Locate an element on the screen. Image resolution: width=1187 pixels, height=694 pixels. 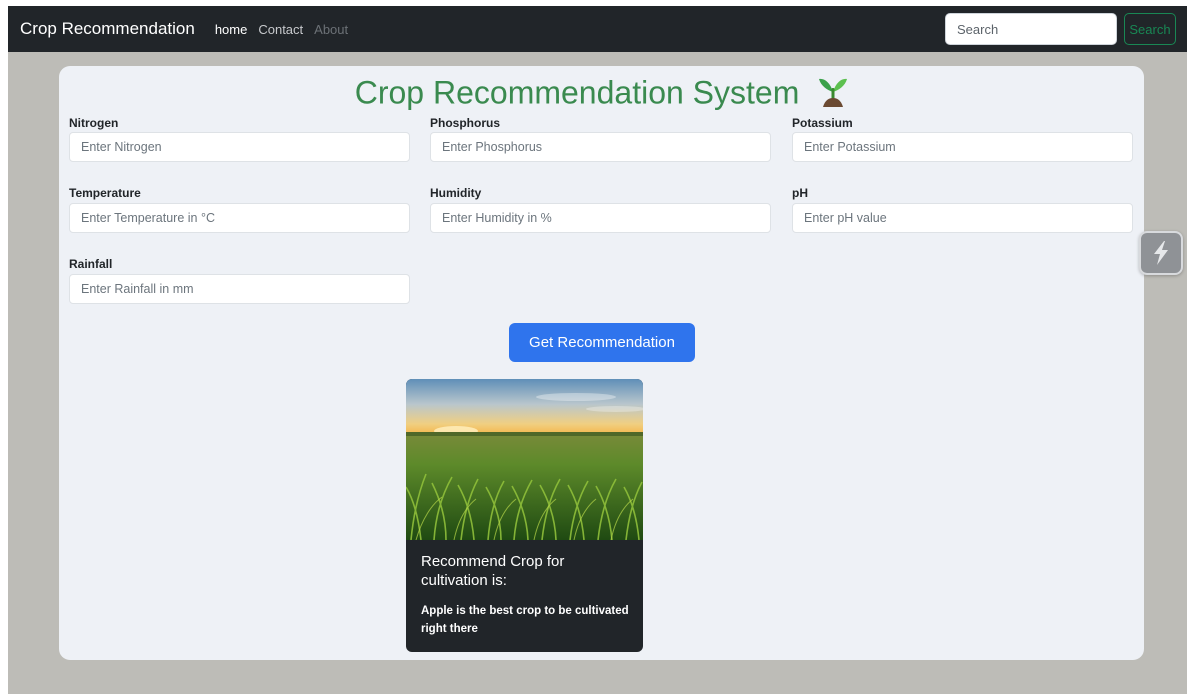
rainfall-input is located at coordinates (239, 289).